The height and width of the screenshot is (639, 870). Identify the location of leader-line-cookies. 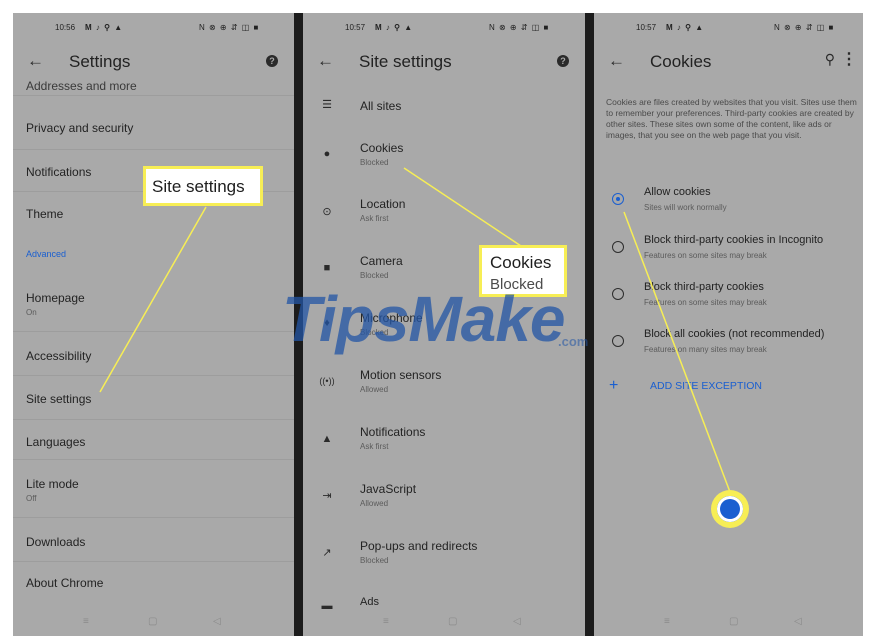
(464, 208).